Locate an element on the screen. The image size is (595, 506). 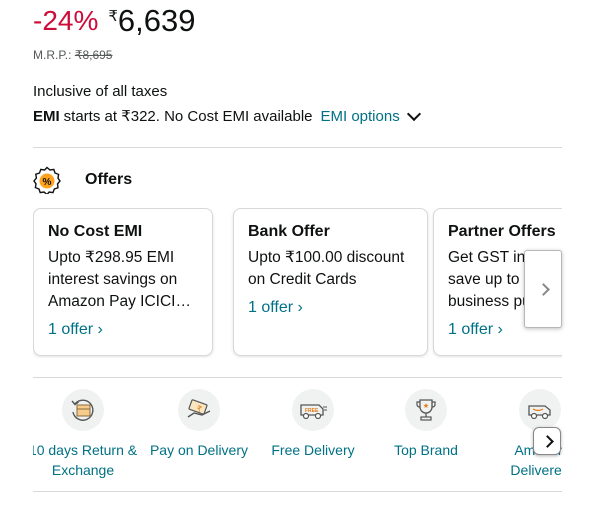
feature-top-brand: ★ Top Brand is located at coordinates (426, 422).